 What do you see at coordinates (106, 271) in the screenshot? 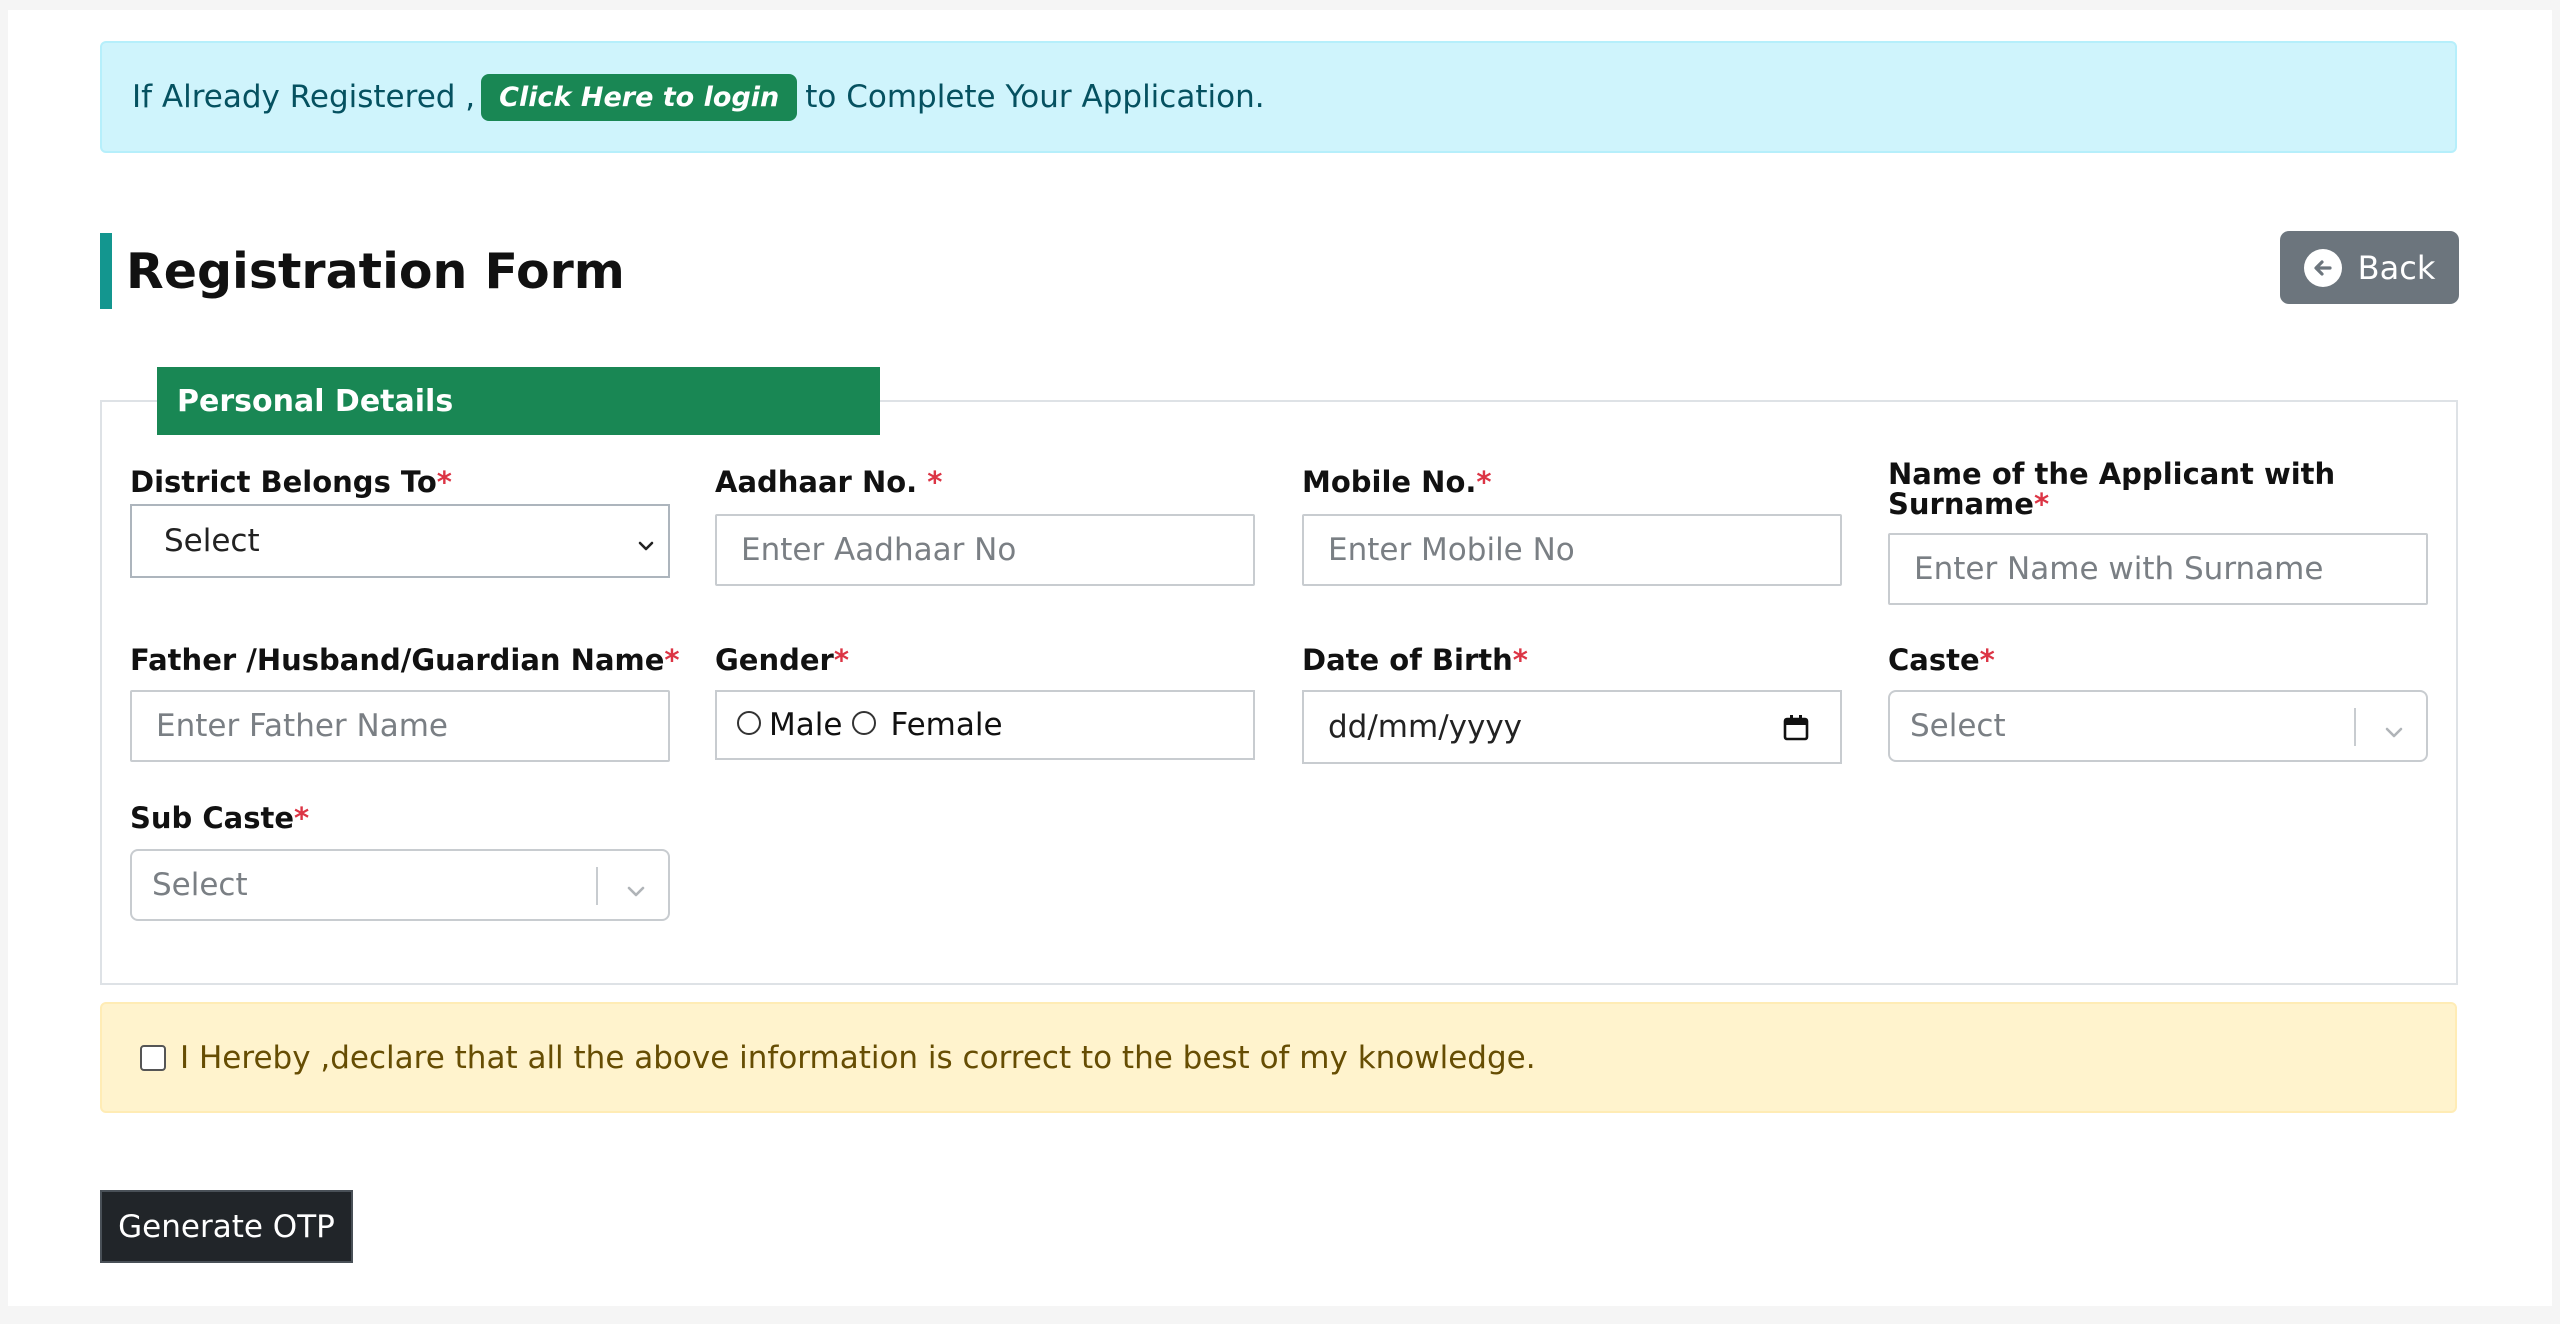
I see `title-accent-bar` at bounding box center [106, 271].